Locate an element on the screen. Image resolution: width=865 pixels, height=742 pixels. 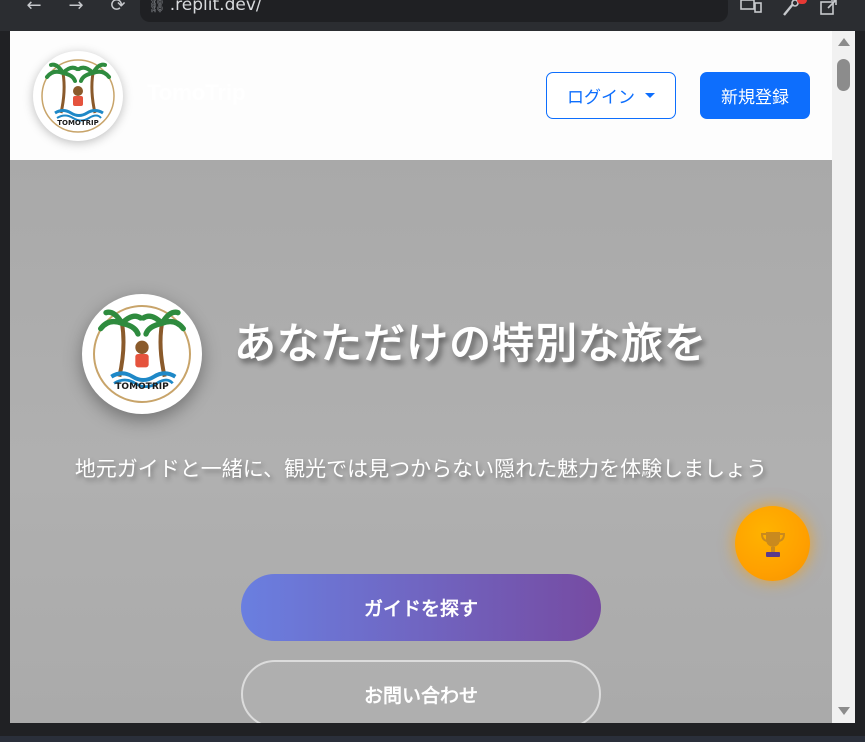
contact-button: お問い合わせ is located at coordinates (421, 691).